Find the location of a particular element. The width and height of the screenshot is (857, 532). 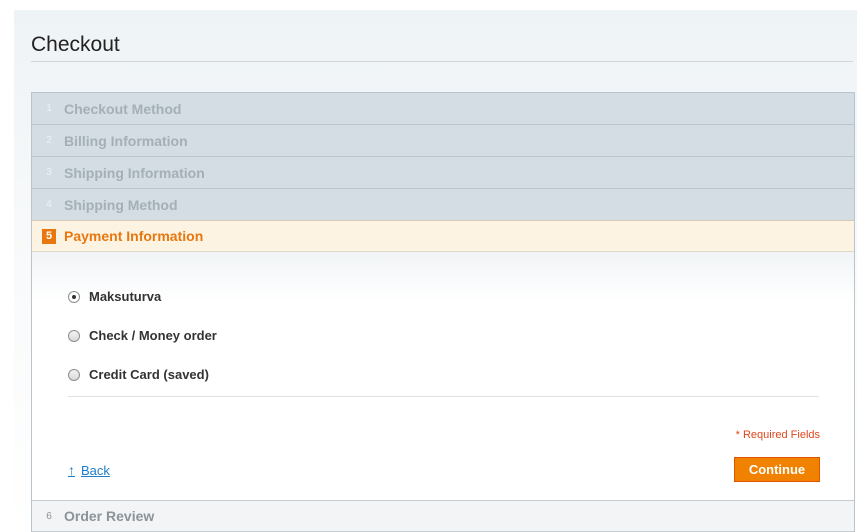

radio-button-checked is located at coordinates (74, 296).